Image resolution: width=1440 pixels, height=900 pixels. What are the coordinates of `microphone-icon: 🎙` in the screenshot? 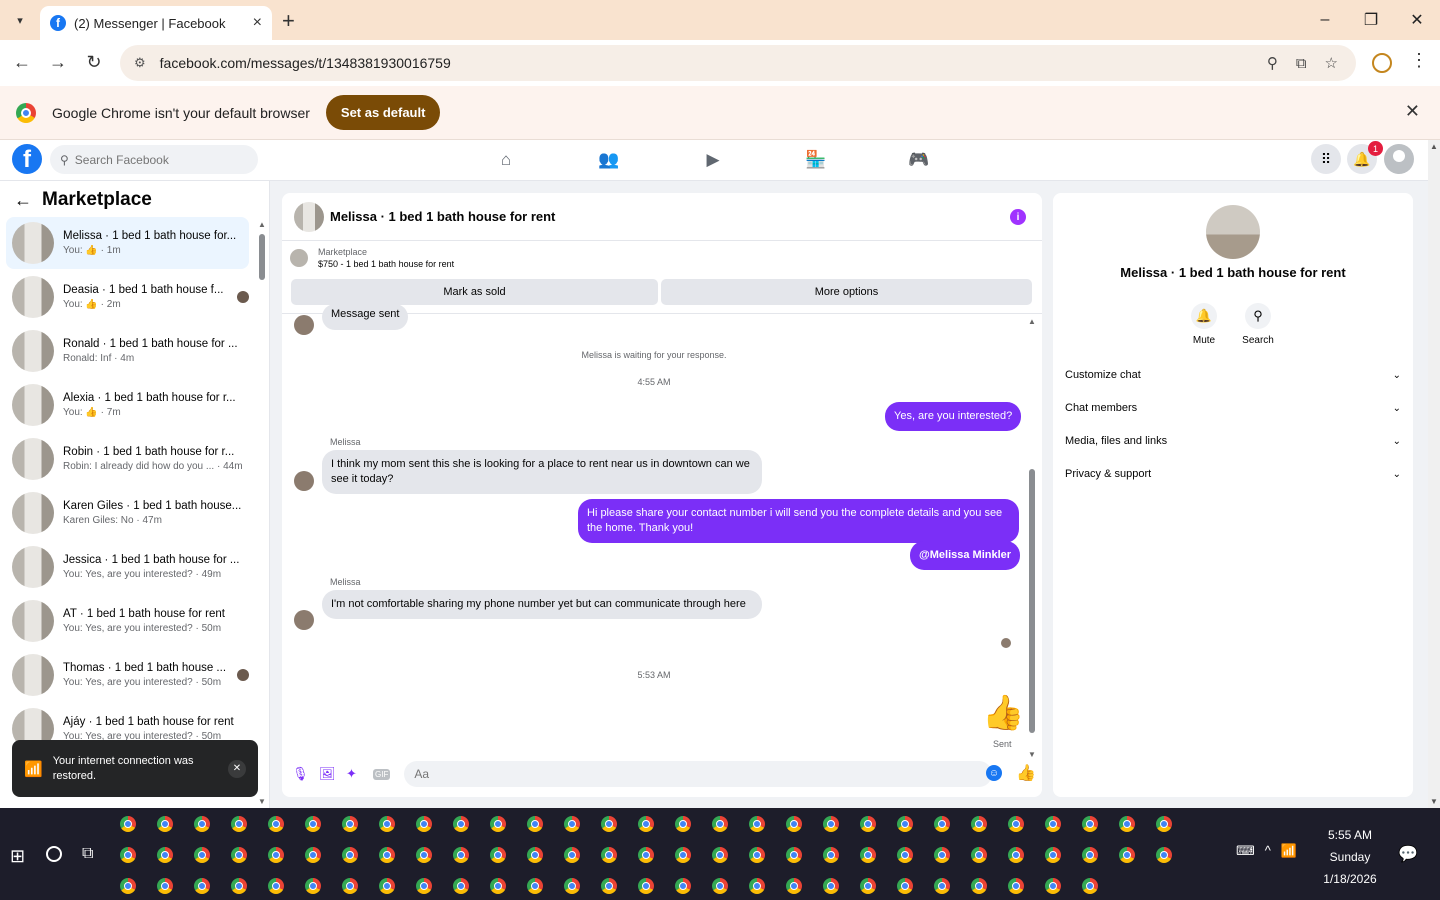 It's located at (305, 774).